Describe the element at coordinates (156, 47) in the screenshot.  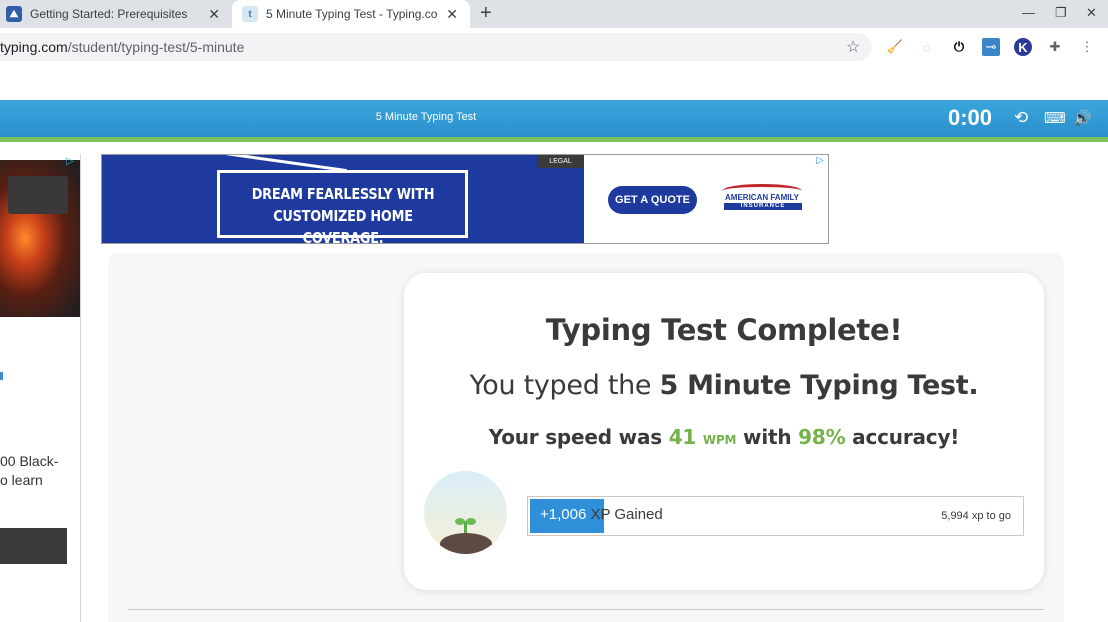
I see `url-path: /student/typing-test/5-minute` at that location.